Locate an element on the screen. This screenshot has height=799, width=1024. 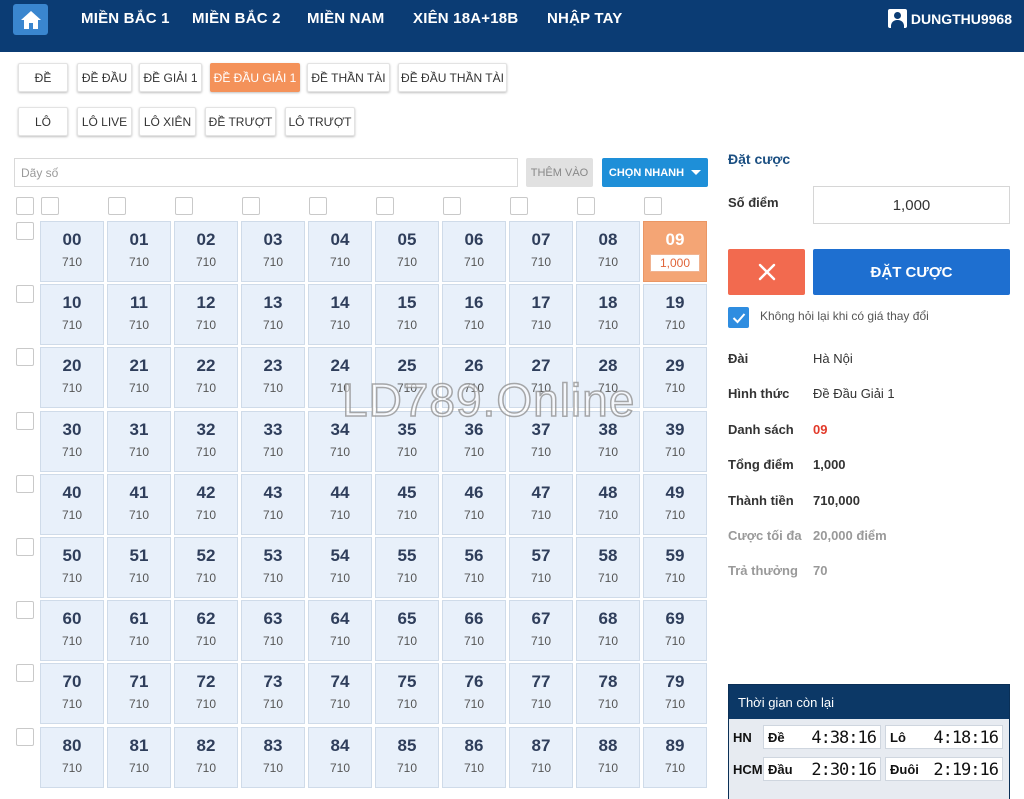
number-cell: 14 710 is located at coordinates (340, 314).